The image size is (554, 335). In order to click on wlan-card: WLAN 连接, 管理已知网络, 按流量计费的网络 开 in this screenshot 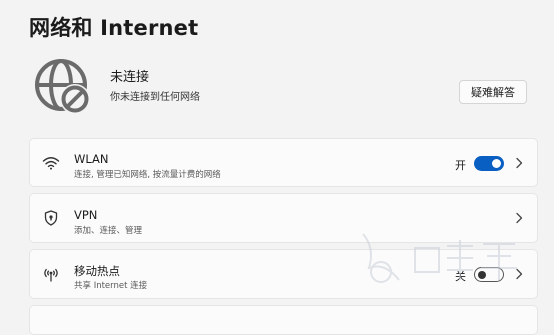, I will do `click(283, 162)`.